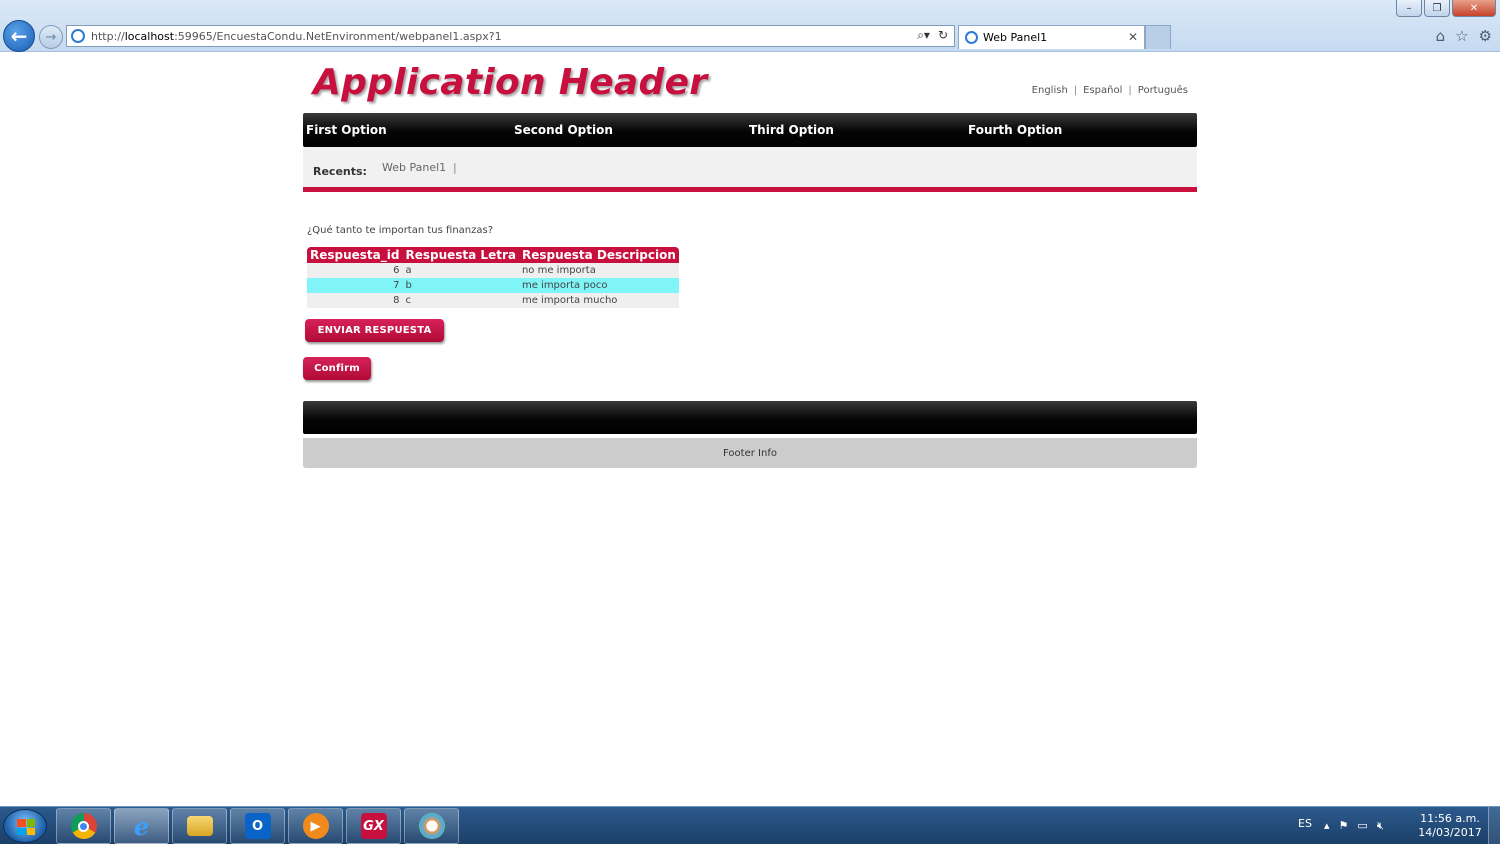  What do you see at coordinates (1015, 130) in the screenshot?
I see `menu-item-fourth: Fourth Option` at bounding box center [1015, 130].